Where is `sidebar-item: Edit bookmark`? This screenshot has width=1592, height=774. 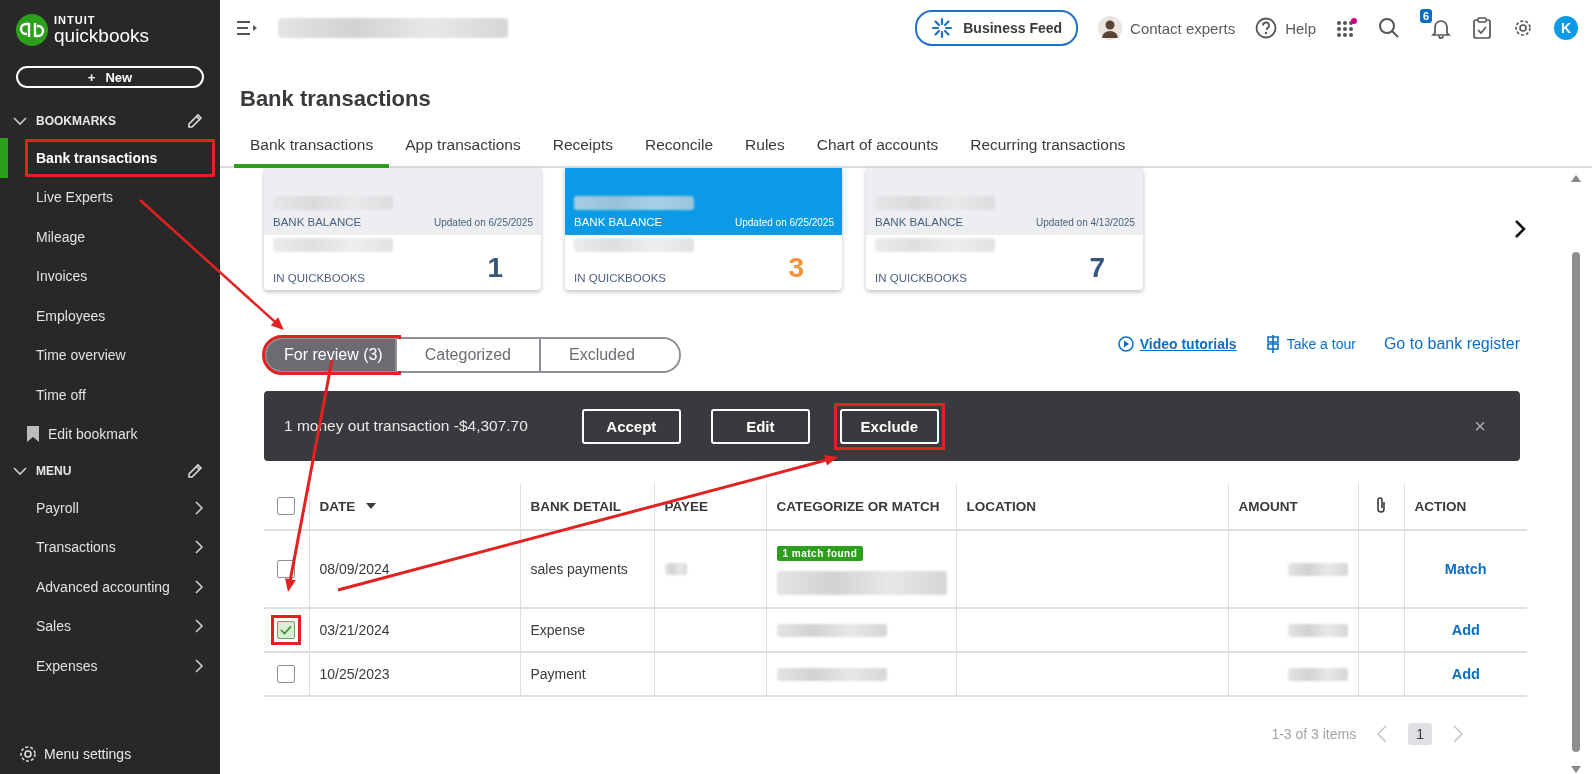 sidebar-item: Edit bookmark is located at coordinates (110, 434).